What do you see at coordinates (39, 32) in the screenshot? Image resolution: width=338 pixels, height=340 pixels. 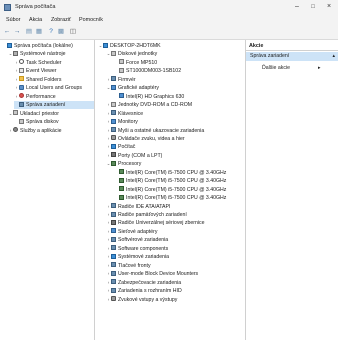 I see `properties-icon: ▦` at bounding box center [39, 32].